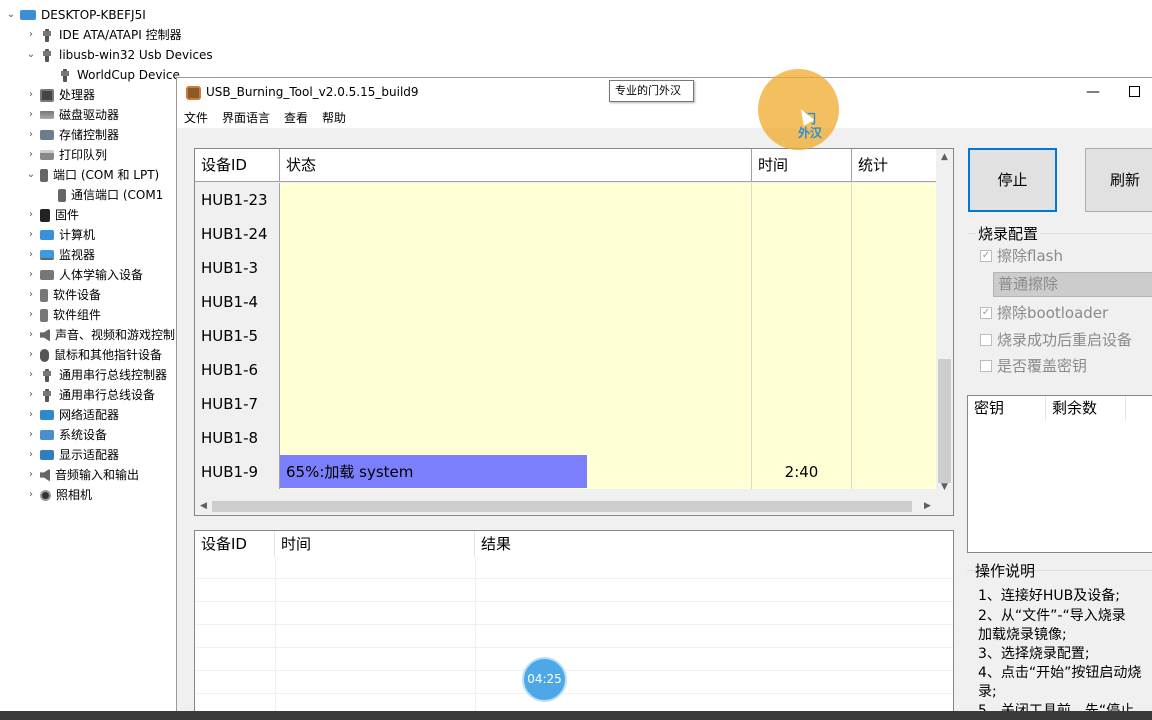 The height and width of the screenshot is (720, 1152). What do you see at coordinates (59, 95) in the screenshot?
I see `tree-item: › 处理器` at bounding box center [59, 95].